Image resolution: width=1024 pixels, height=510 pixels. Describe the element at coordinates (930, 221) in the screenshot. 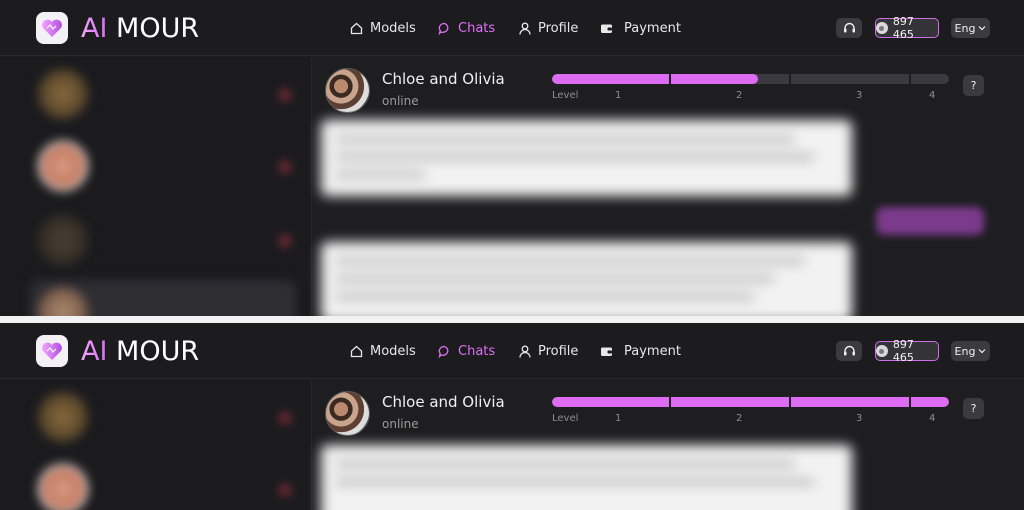

I see `user-message-bubble` at that location.